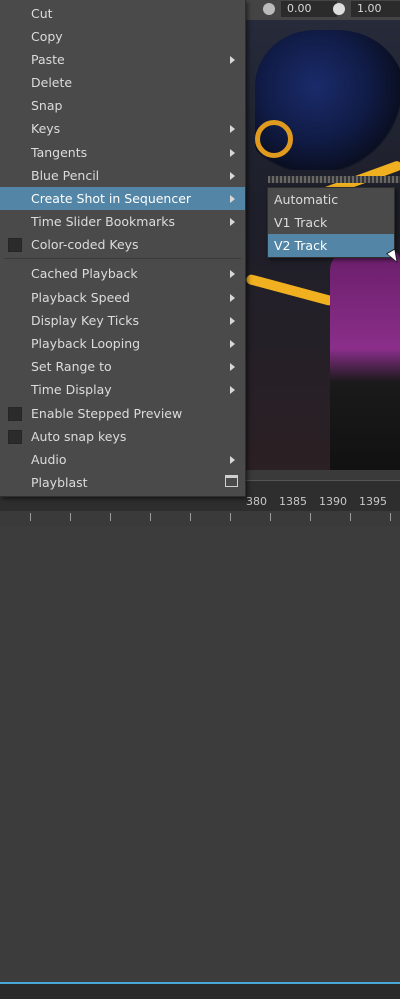  What do you see at coordinates (373, 501) in the screenshot?
I see `frame-label: 1395` at bounding box center [373, 501].